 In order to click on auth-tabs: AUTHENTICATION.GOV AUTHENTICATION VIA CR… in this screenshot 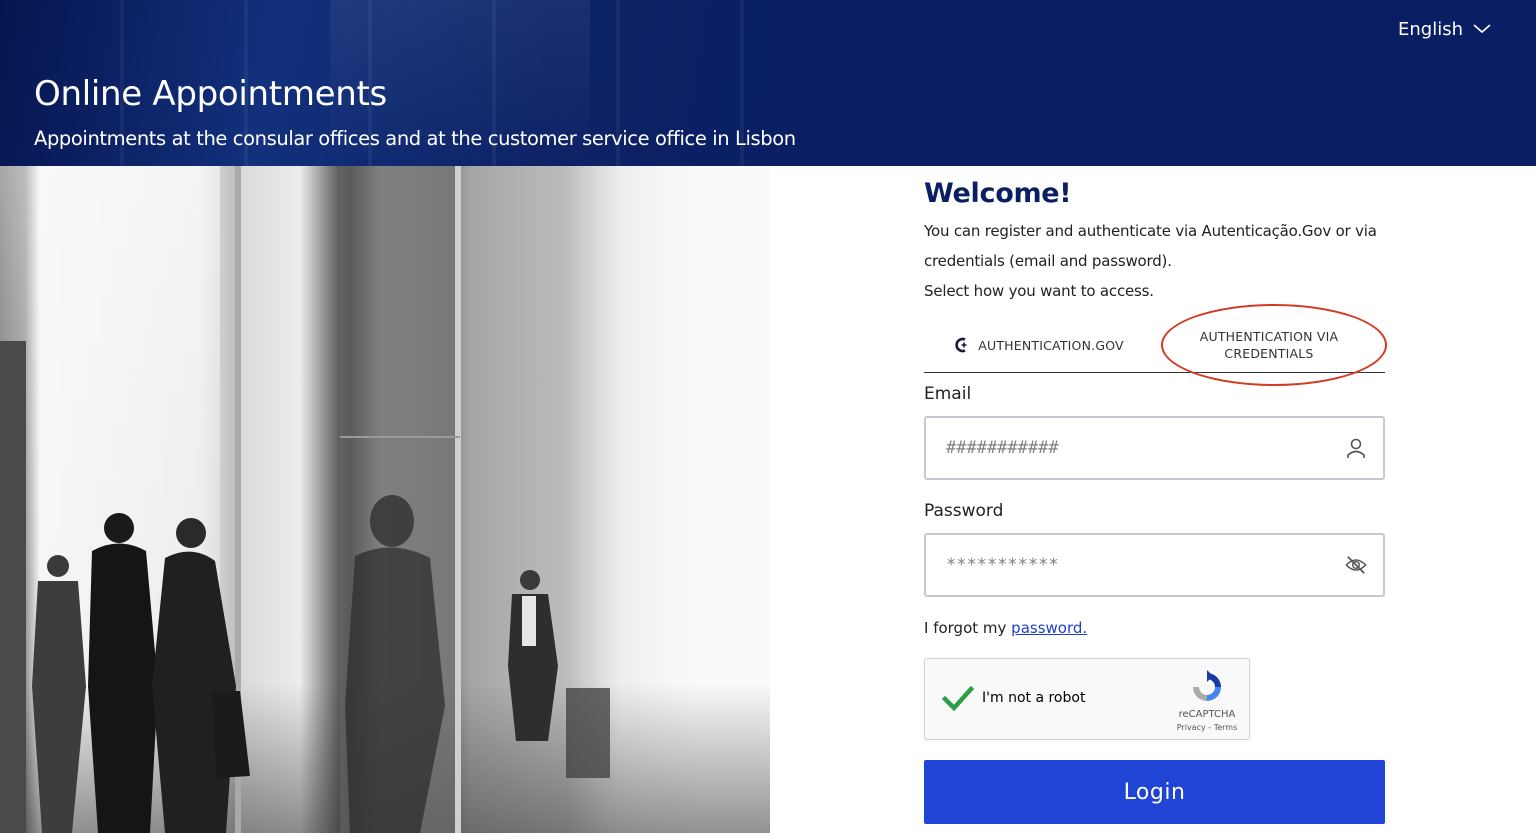, I will do `click(1154, 345)`.